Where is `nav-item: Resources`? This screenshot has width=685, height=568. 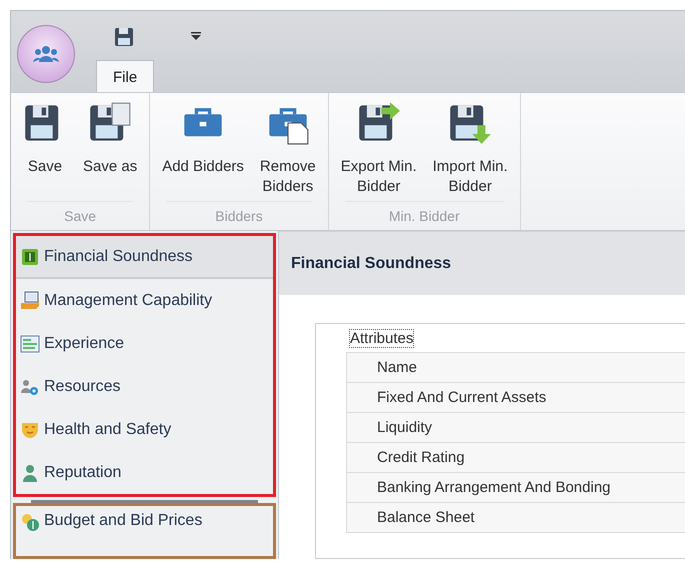 nav-item: Resources is located at coordinates (144, 386).